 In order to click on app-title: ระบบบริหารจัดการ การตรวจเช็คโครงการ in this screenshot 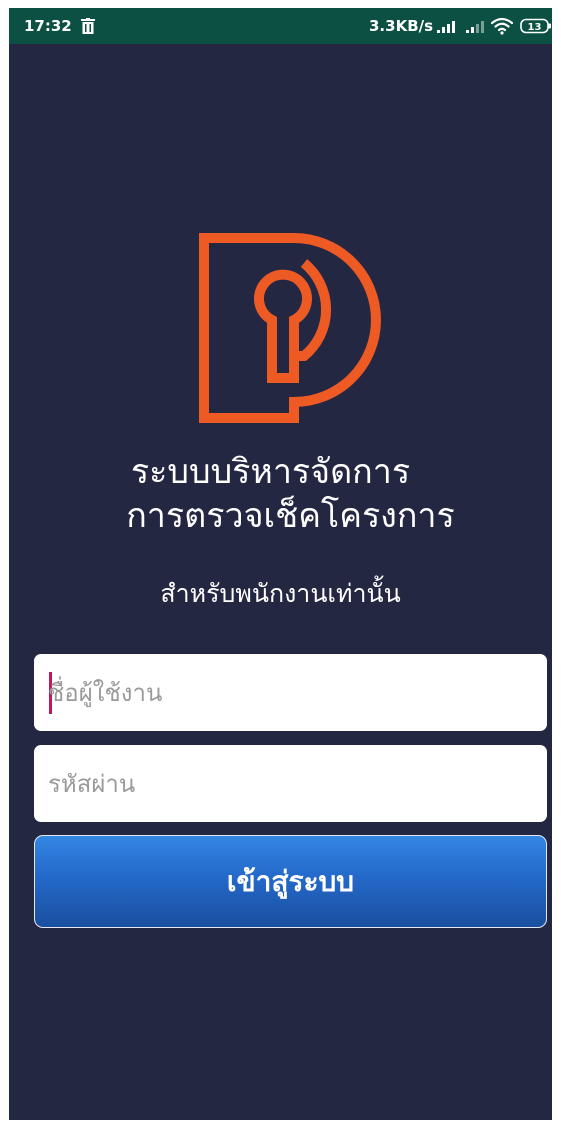, I will do `click(280, 494)`.